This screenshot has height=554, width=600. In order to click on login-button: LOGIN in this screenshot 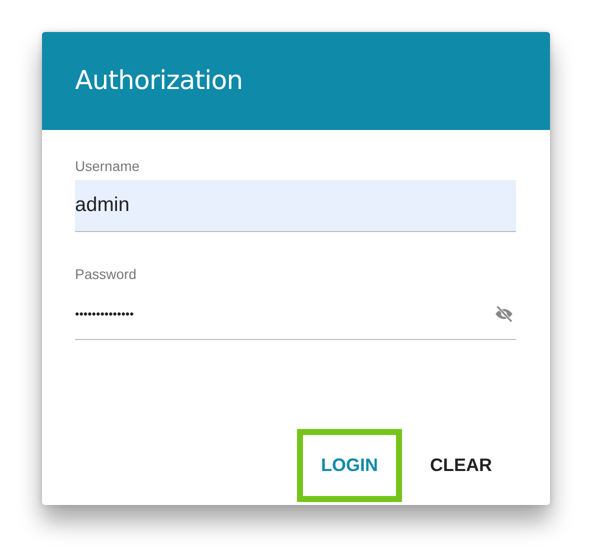, I will do `click(349, 465)`.